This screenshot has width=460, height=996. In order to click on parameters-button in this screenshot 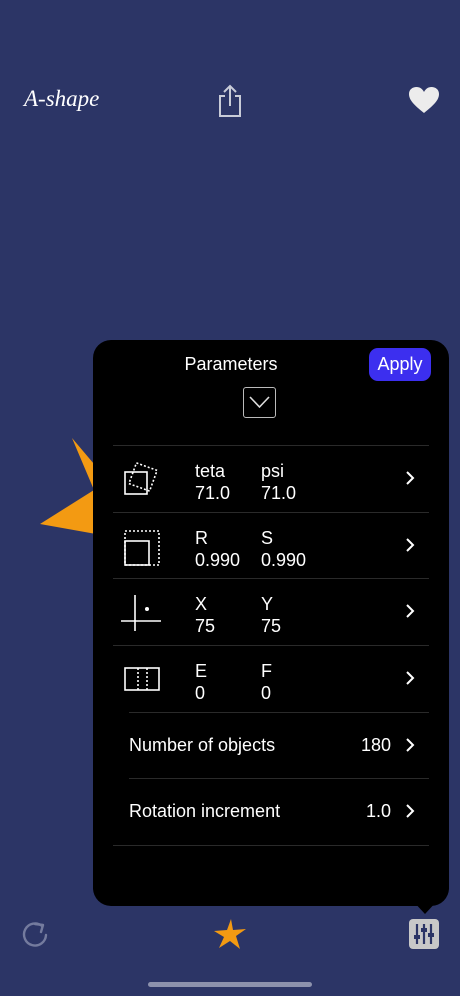, I will do `click(424, 934)`.